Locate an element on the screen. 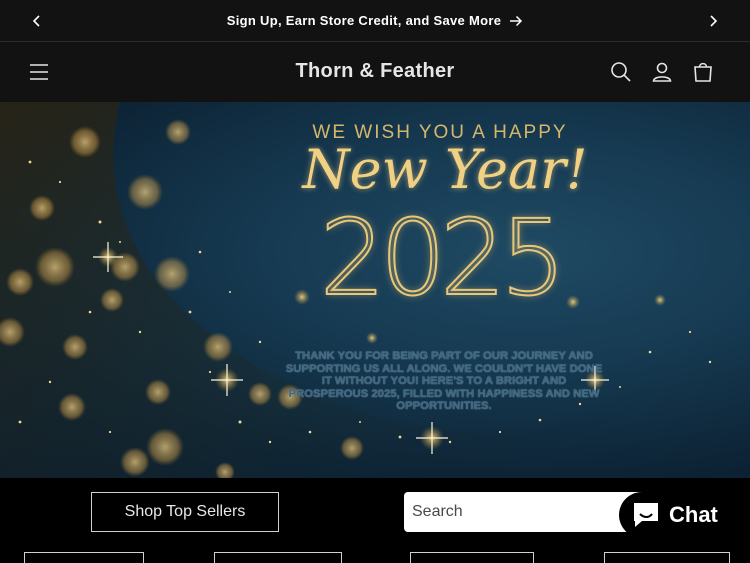 The image size is (750, 563). new-year-script: New Year! is located at coordinates (445, 169).